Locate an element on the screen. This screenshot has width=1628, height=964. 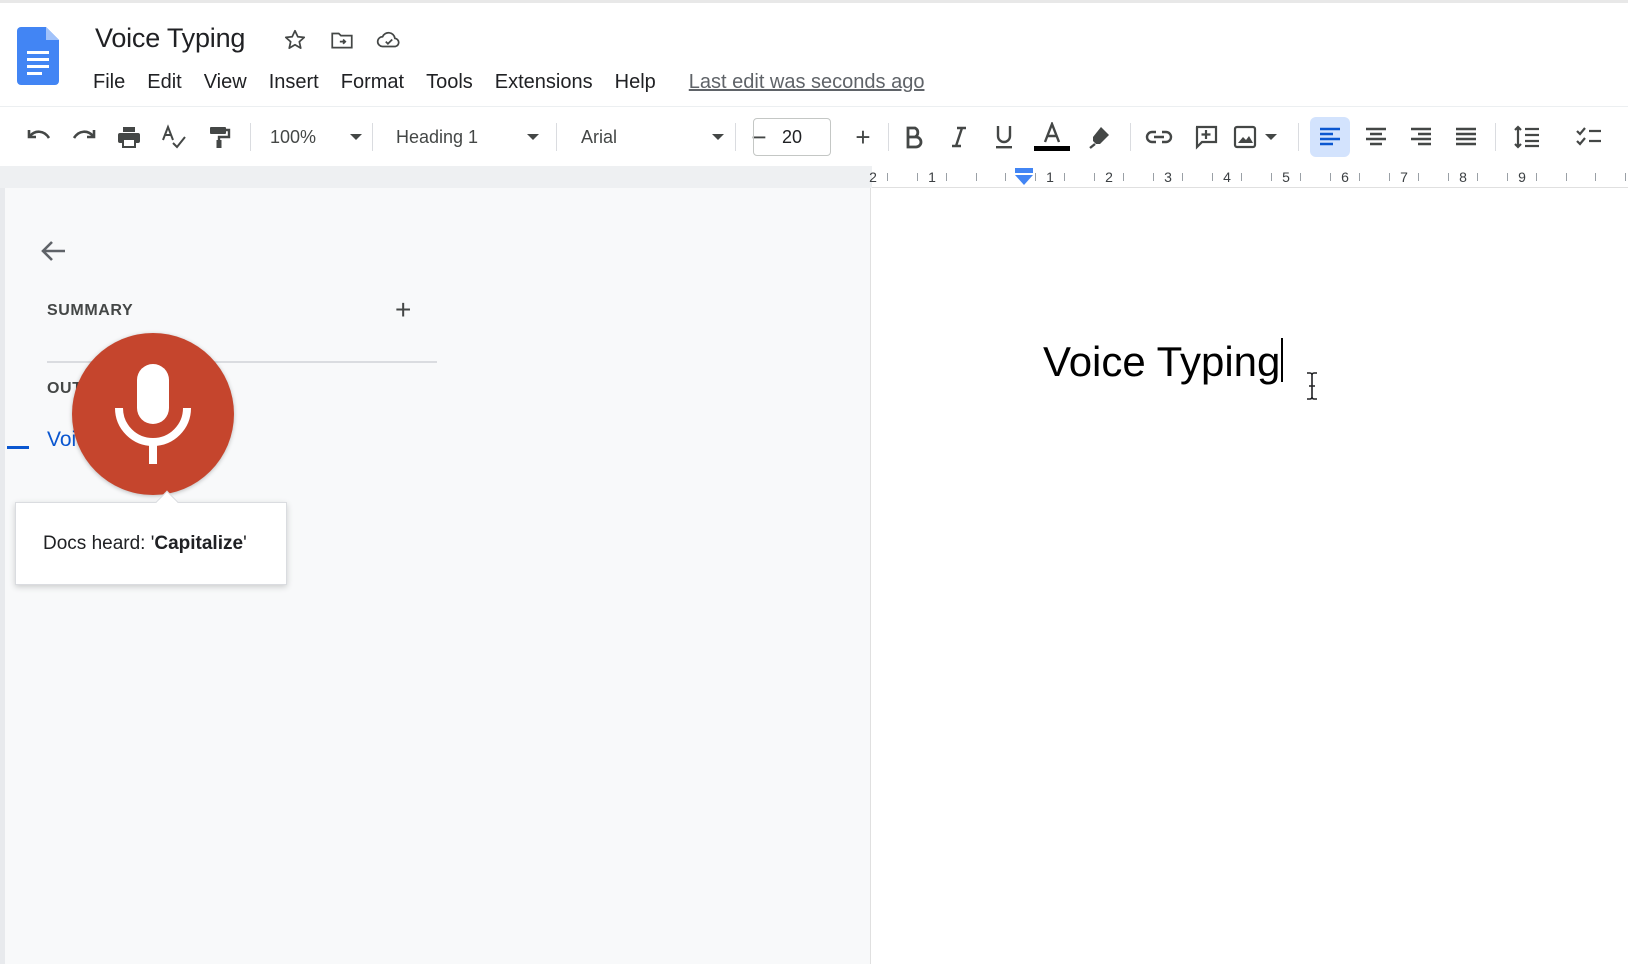
microphone-icon is located at coordinates (153, 414).